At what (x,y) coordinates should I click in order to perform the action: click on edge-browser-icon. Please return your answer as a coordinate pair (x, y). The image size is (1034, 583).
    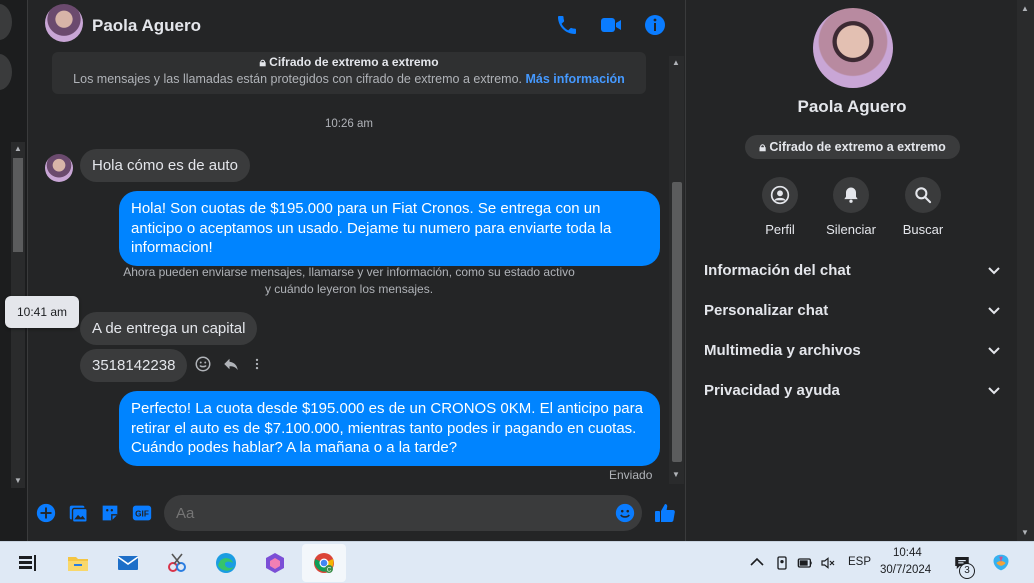
    Looking at the image, I should click on (226, 563).